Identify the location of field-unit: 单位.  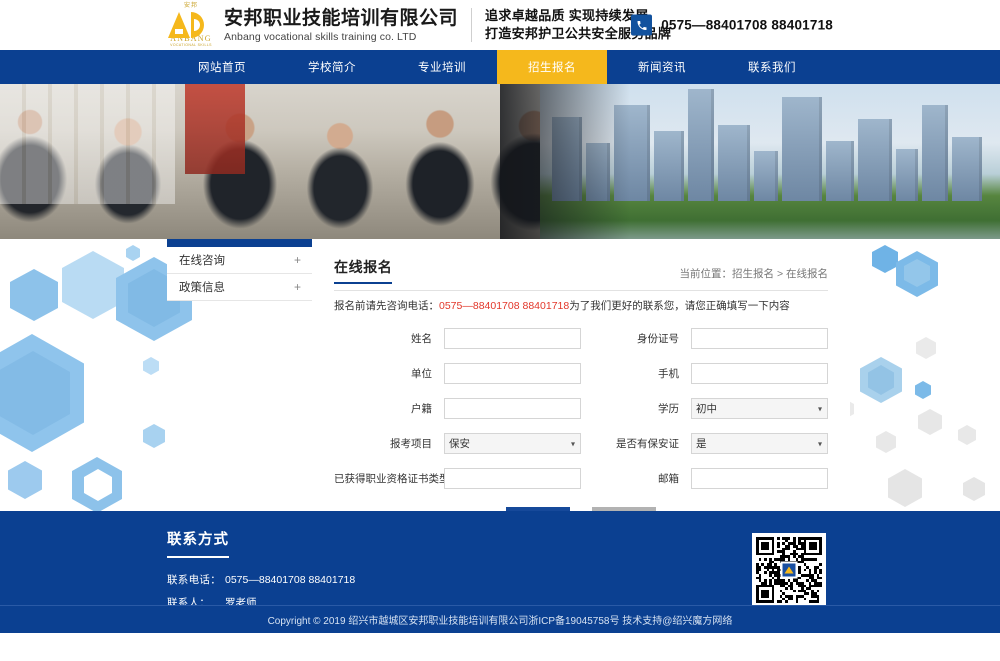
(457, 373).